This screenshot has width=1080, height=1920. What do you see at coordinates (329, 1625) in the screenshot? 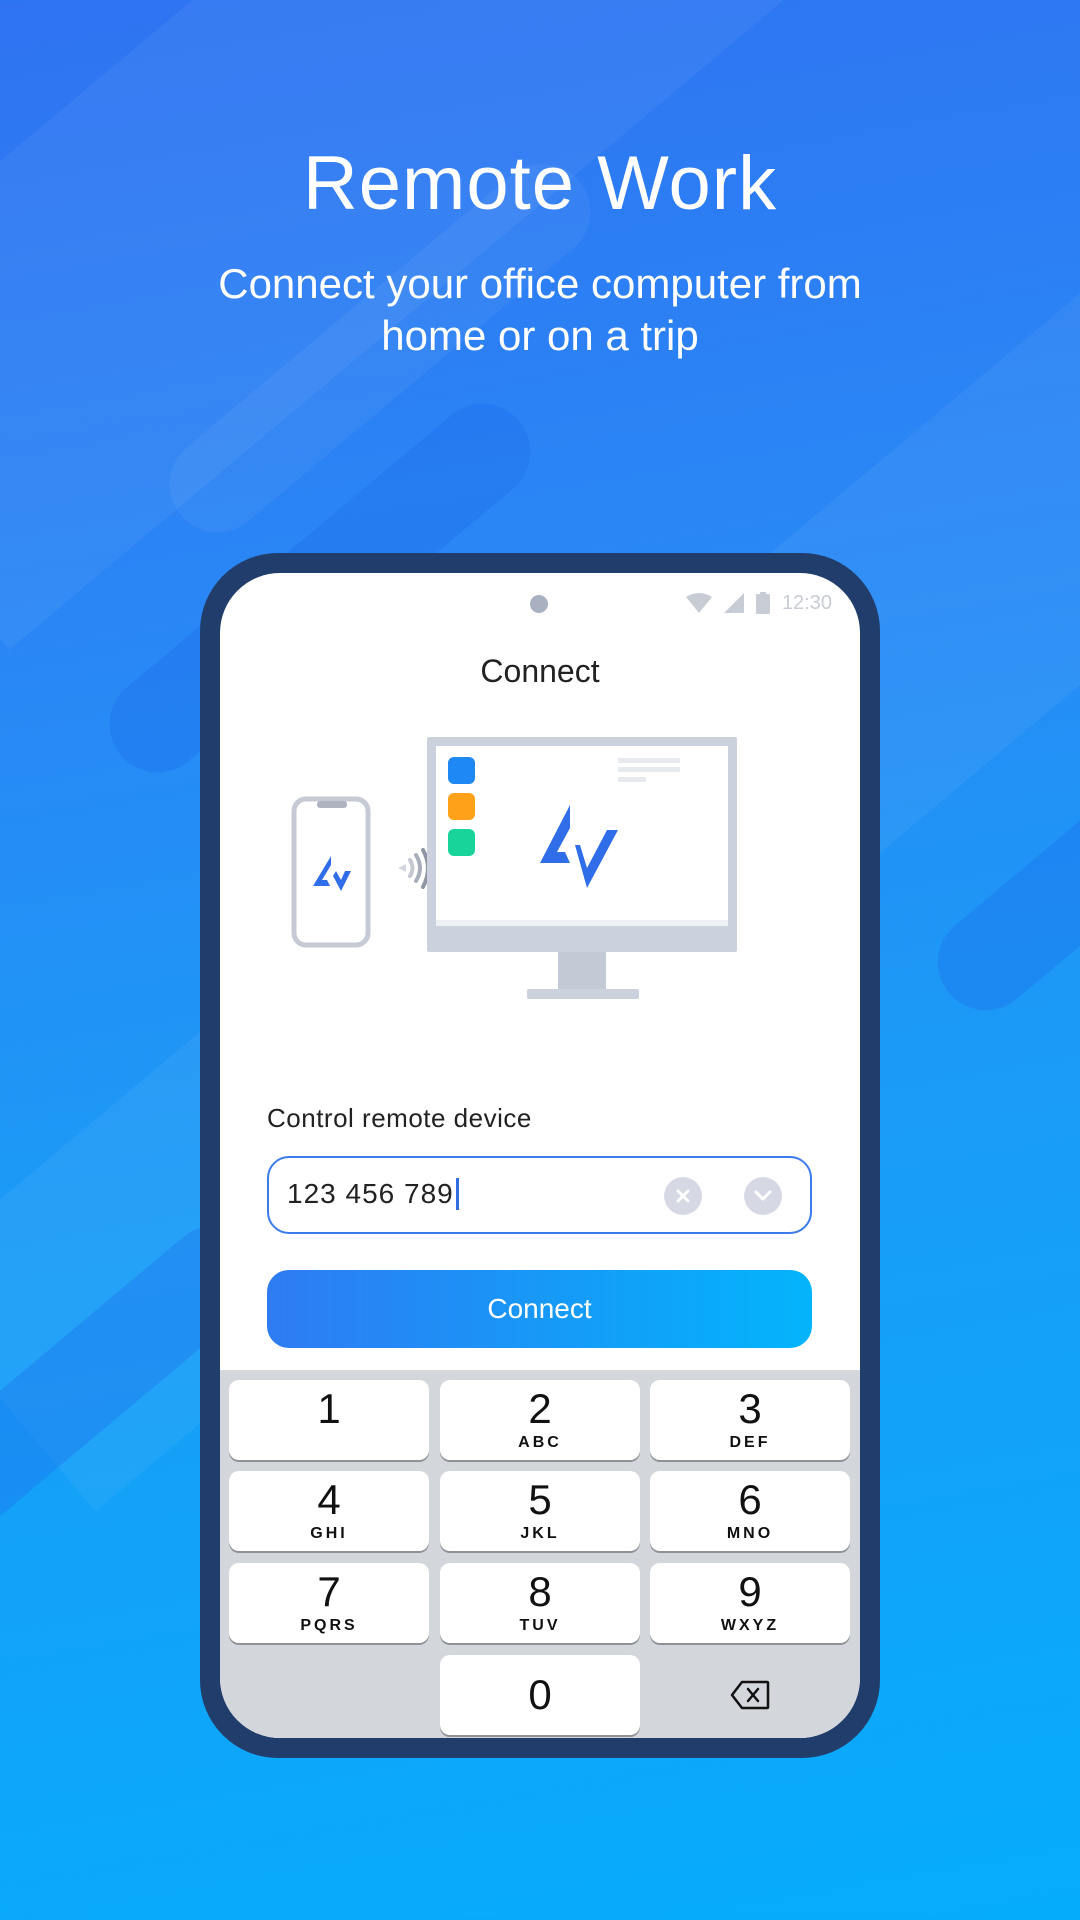
I see `key-letters: PQRS` at bounding box center [329, 1625].